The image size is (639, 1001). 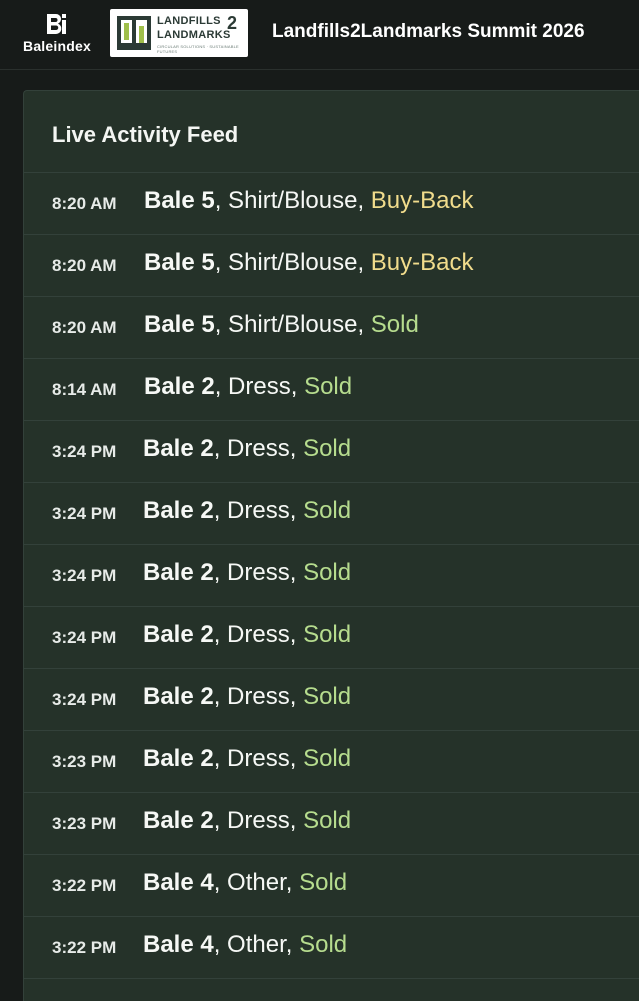 What do you see at coordinates (145, 134) in the screenshot?
I see `feed-heading: Live Activity Feed` at bounding box center [145, 134].